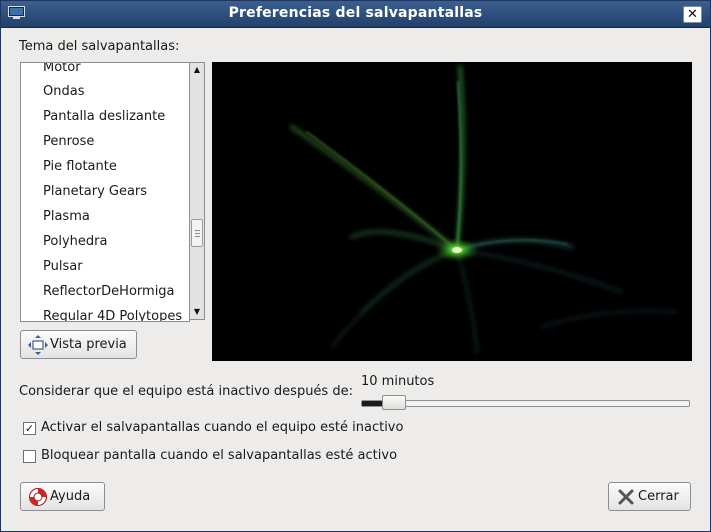 This screenshot has width=711, height=532. Describe the element at coordinates (38, 496) in the screenshot. I see `lifebuoy-icon` at that location.